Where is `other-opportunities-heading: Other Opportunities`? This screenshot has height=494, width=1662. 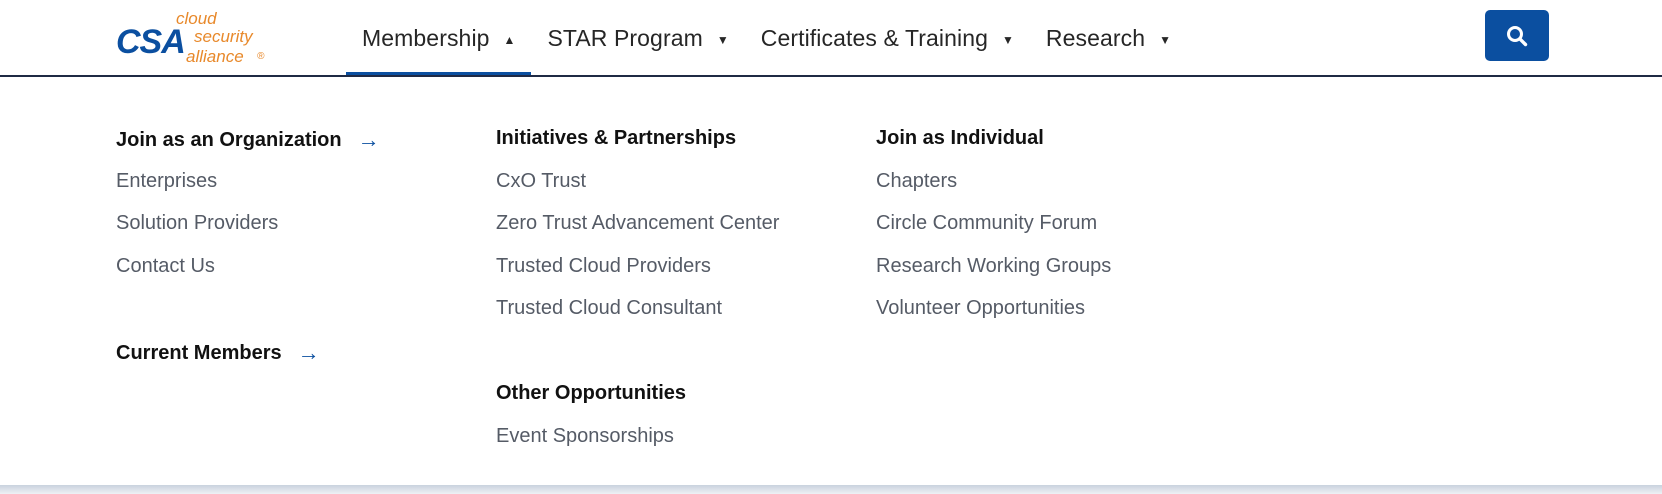 other-opportunities-heading: Other Opportunities is located at coordinates (591, 393).